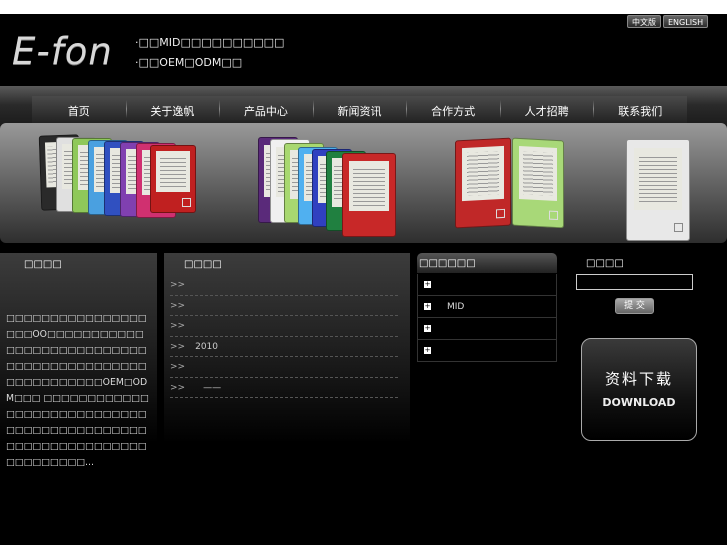 The width and height of the screenshot is (727, 545). I want to click on search-title: □□□□, so click(605, 263).